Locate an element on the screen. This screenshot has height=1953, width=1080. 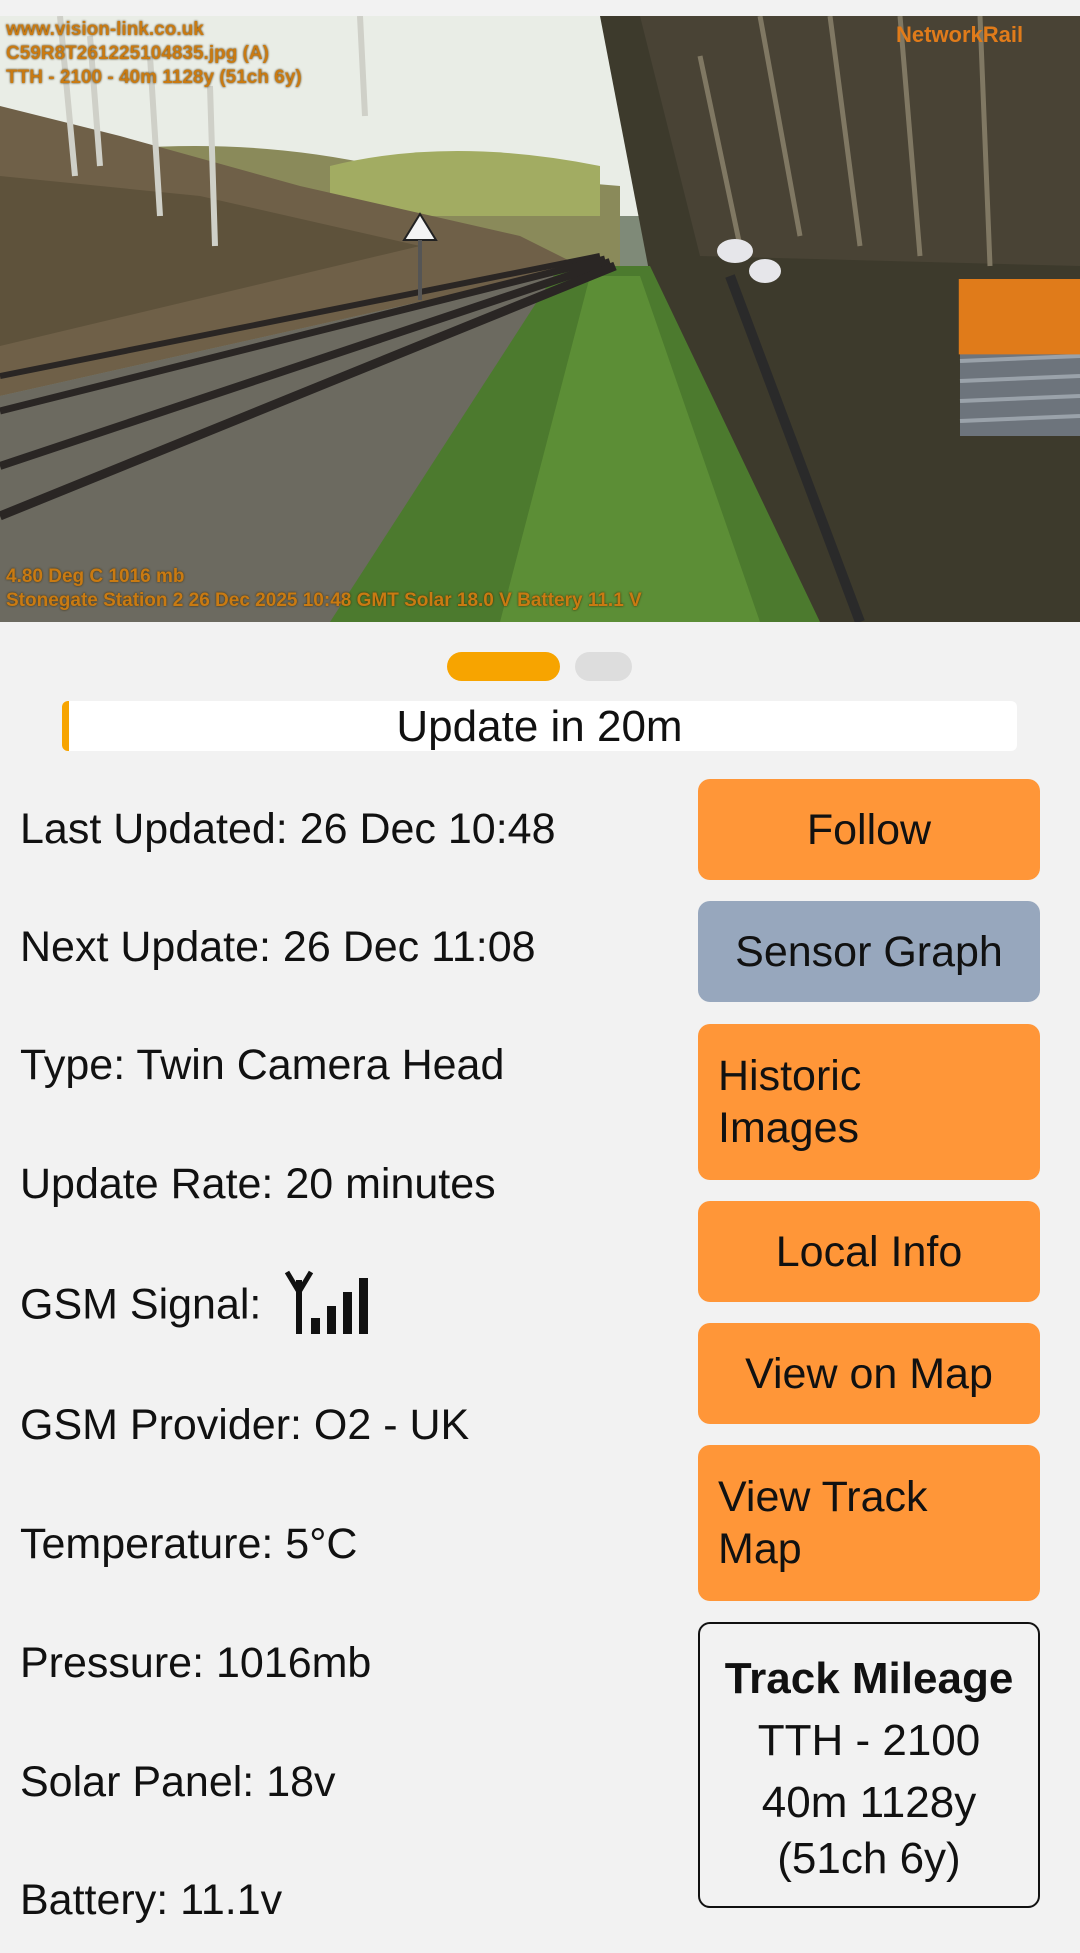
track-mileage-line-distance: 40m 1128y is located at coordinates (869, 1802).